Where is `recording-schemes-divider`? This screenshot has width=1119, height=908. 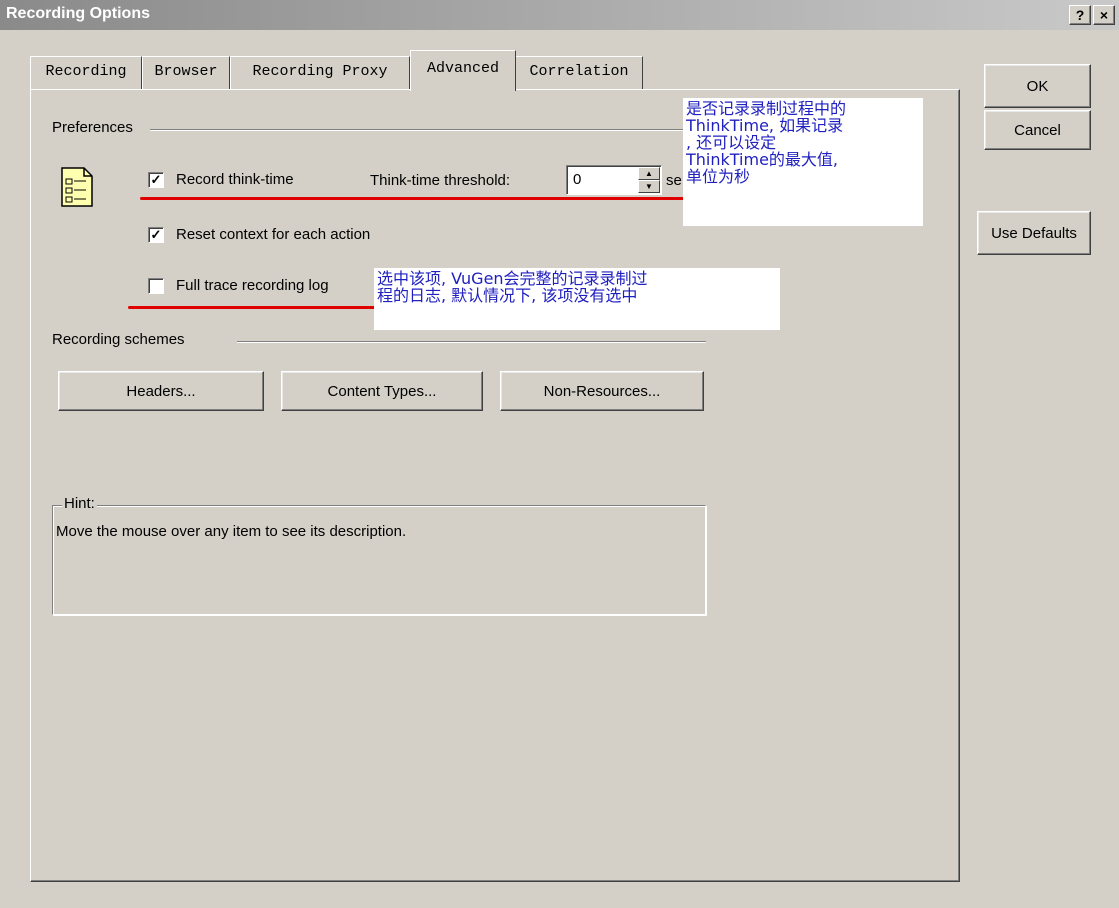 recording-schemes-divider is located at coordinates (471, 342).